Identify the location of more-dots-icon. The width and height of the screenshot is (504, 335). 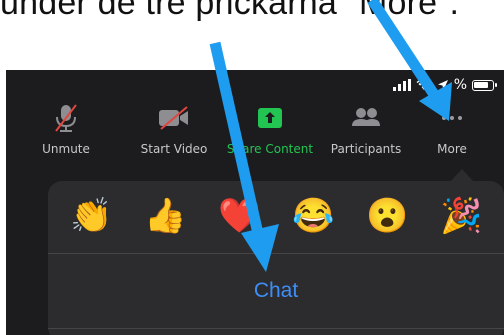
(452, 118).